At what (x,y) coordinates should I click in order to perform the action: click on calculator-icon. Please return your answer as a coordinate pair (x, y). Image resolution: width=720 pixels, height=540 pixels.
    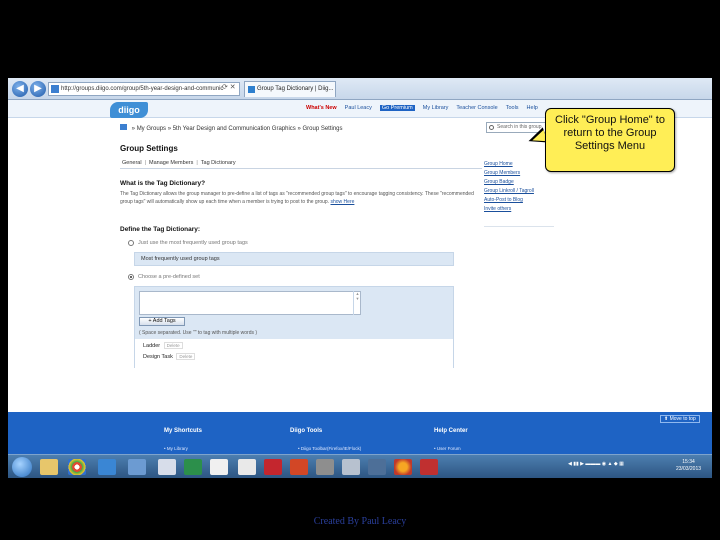
    Looking at the image, I should click on (247, 467).